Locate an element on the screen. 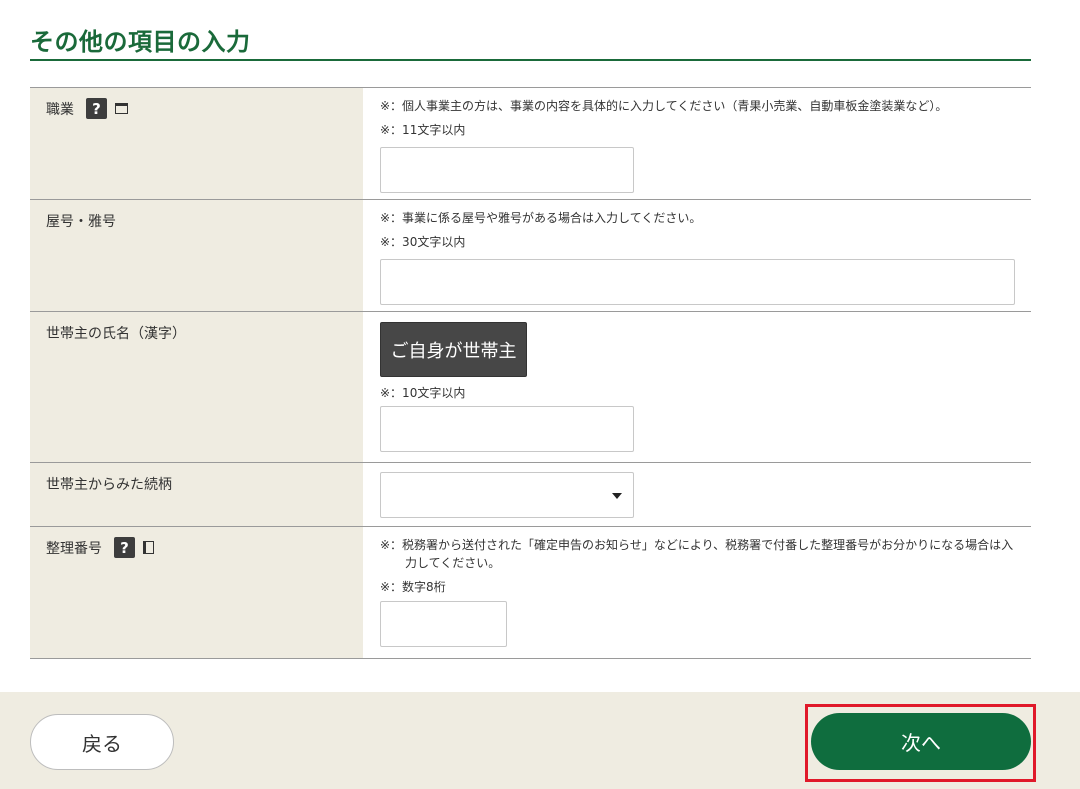 Image resolution: width=1080 pixels, height=789 pixels. householder-value-cell: ご自身が世帯主 ※：10文字以内 is located at coordinates (697, 387).